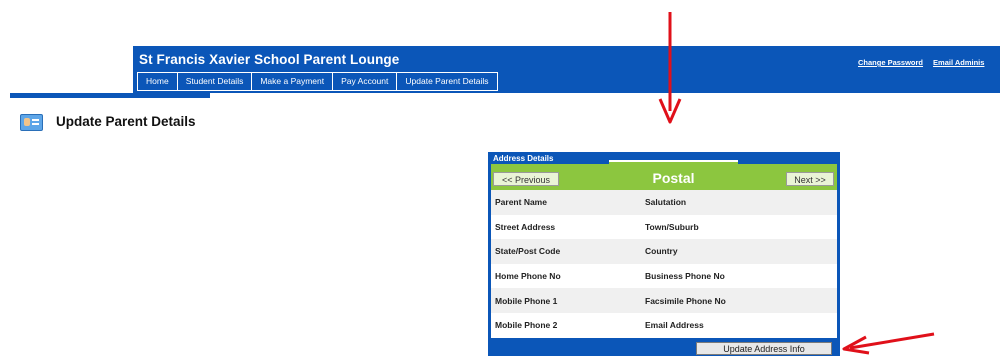  I want to click on form-row: Mobile Phone 1 Facsimile Phone No, so click(664, 300).